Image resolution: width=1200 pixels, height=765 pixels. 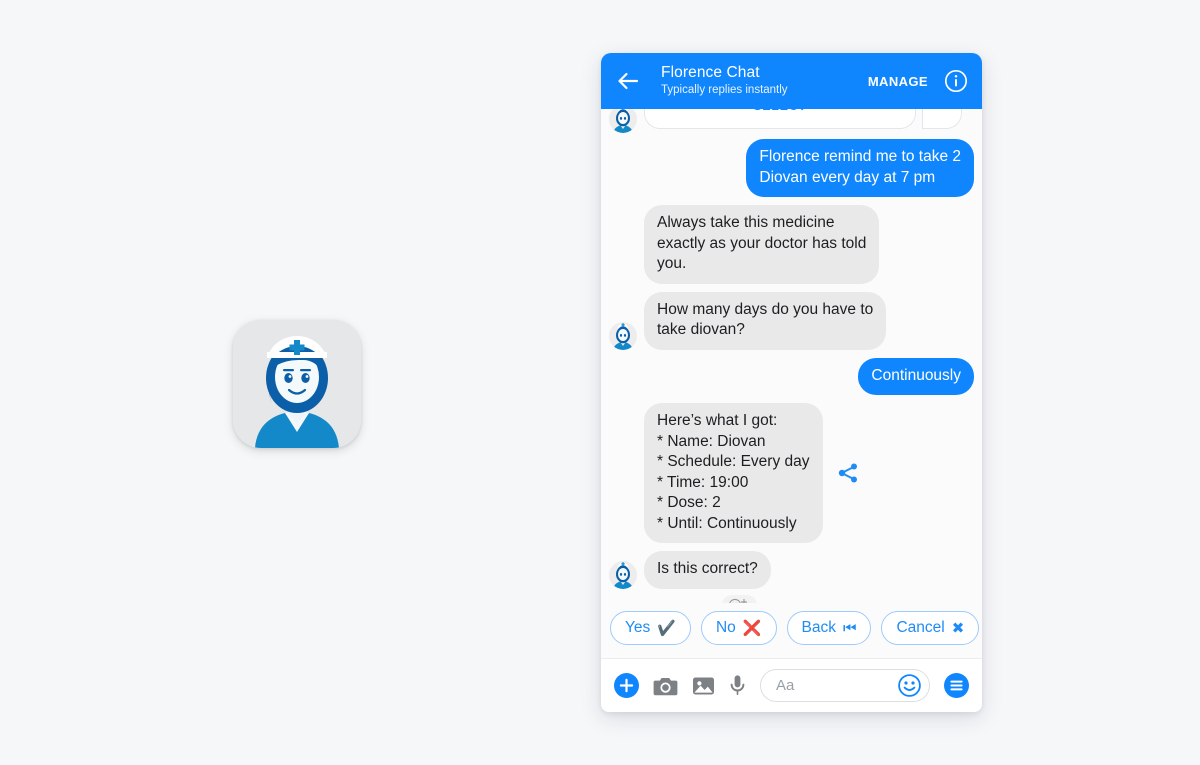 I want to click on quick-reply-back: Back ⏮, so click(x=829, y=628).